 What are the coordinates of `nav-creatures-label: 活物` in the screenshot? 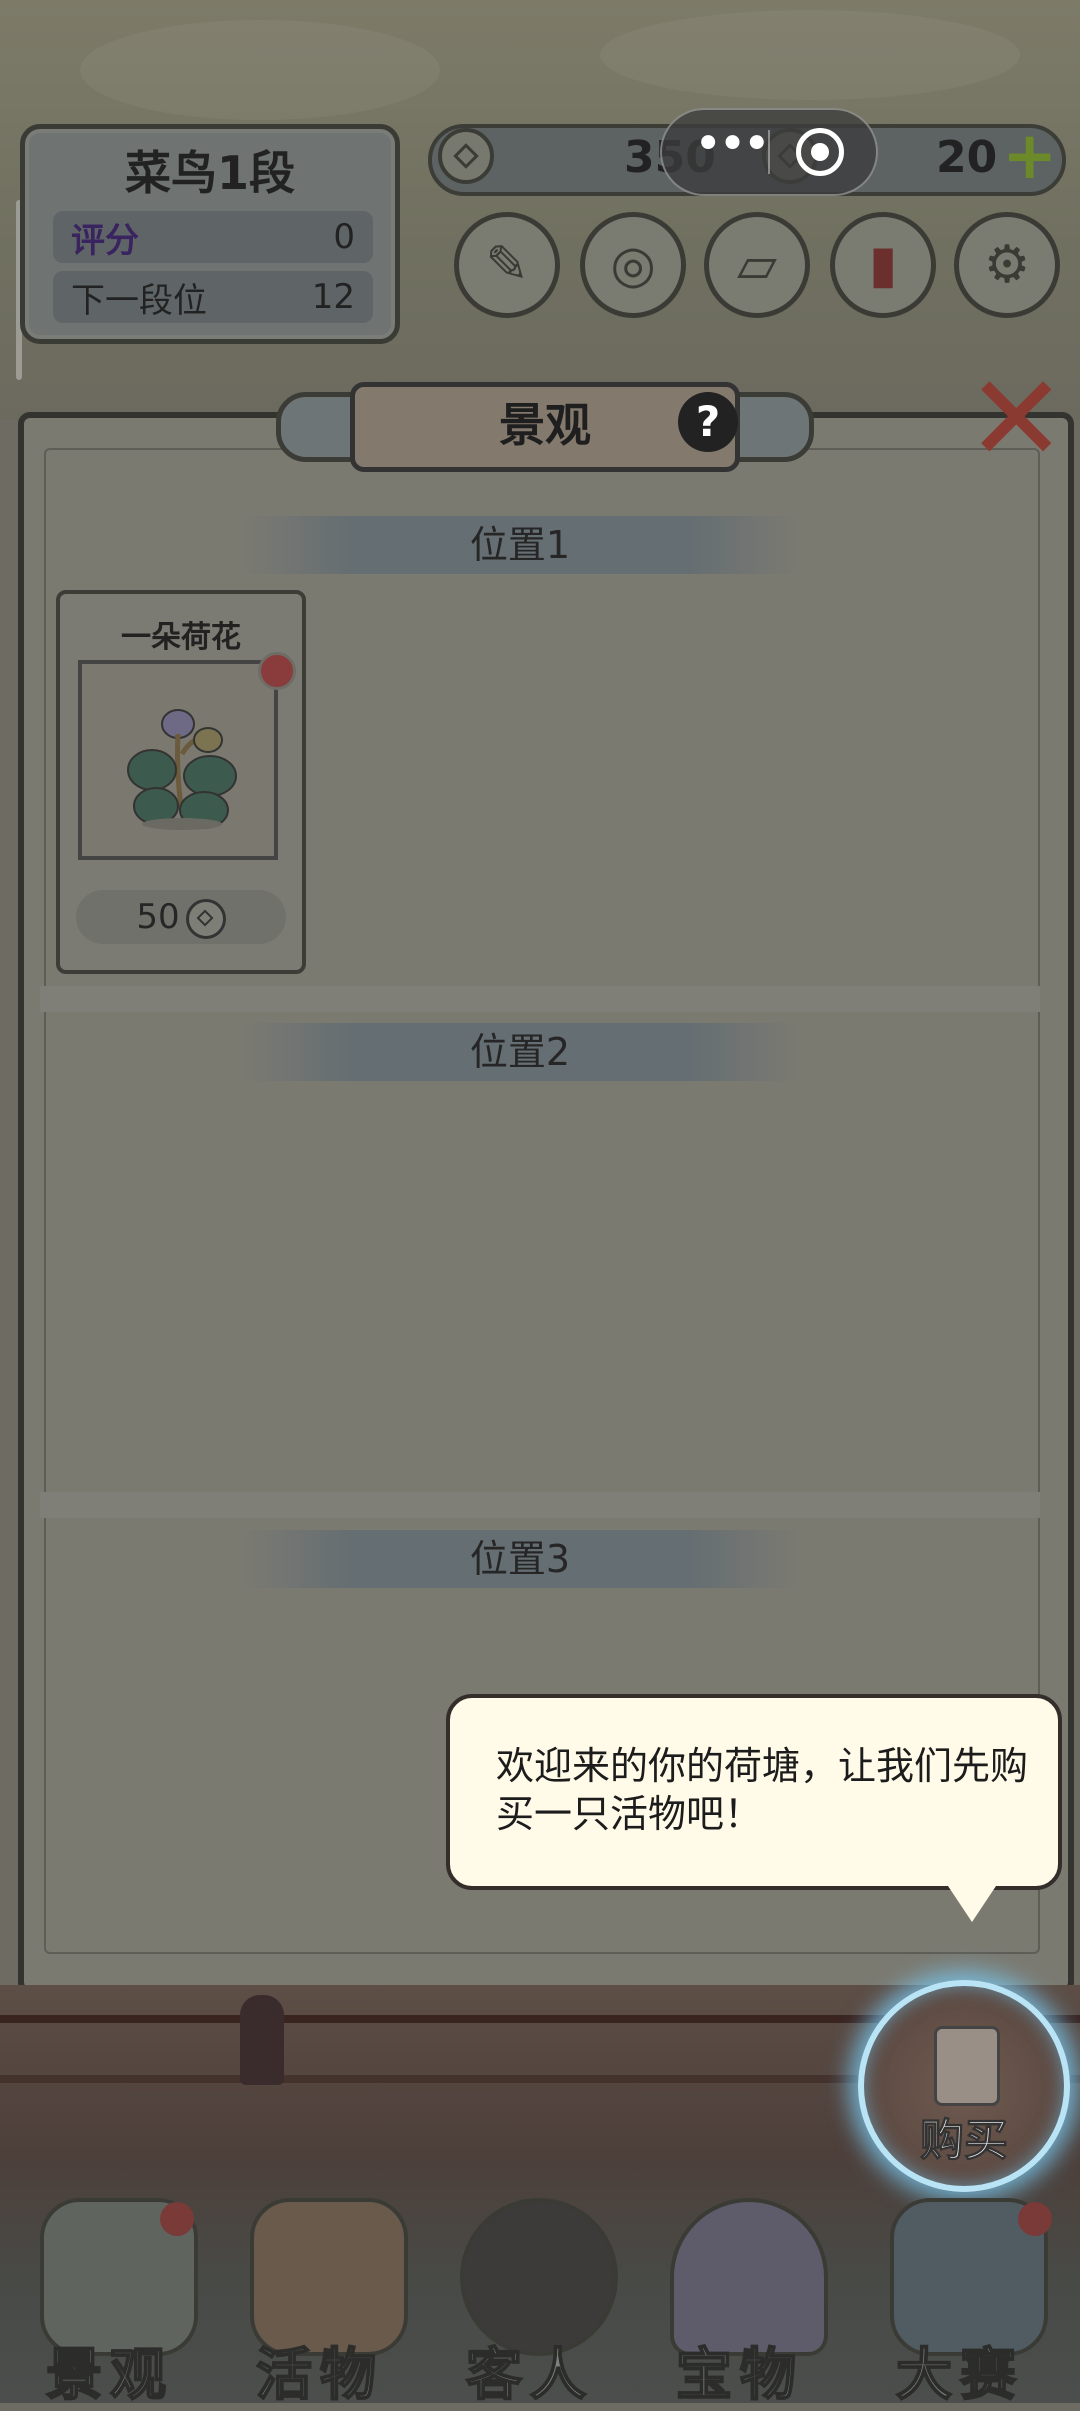 It's located at (319, 2375).